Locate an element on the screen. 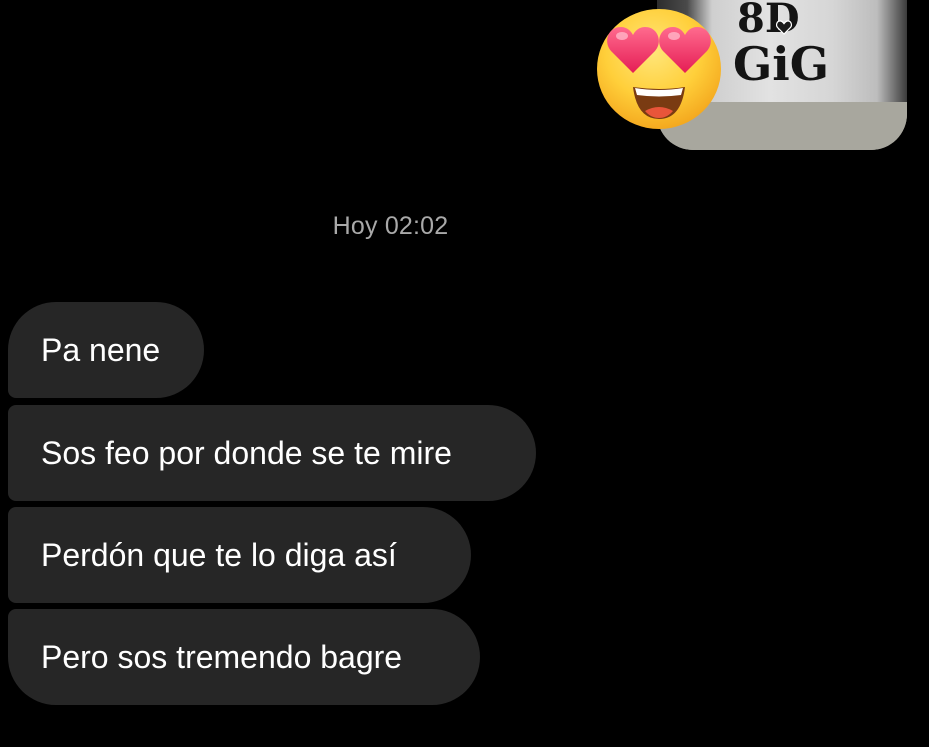  received-message-bubble: Sos feo por donde se te mire is located at coordinates (272, 453).